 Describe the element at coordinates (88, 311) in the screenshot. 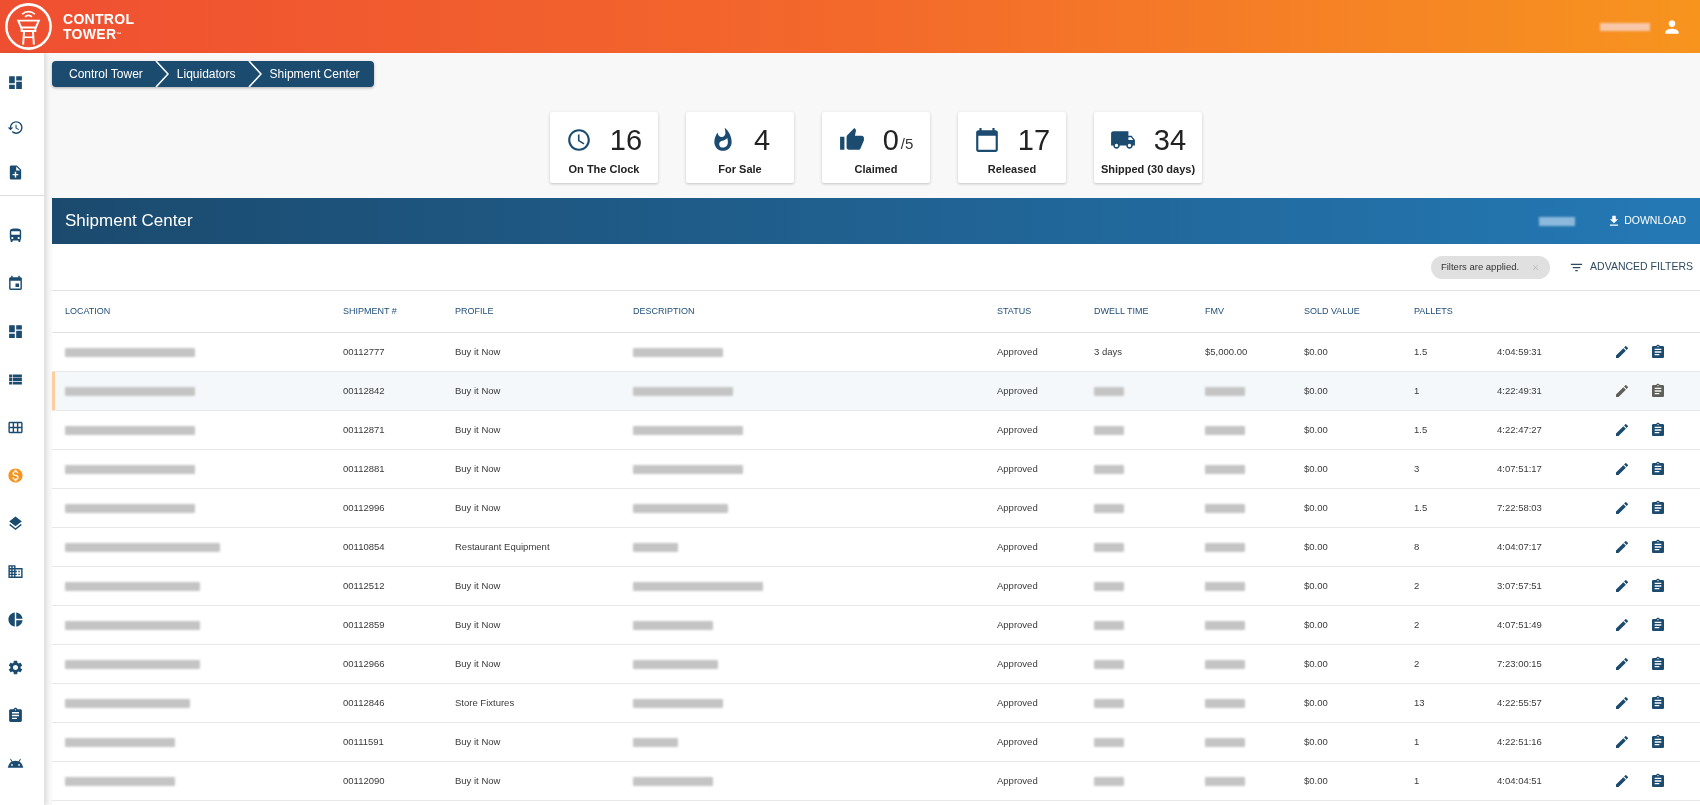

I see `column-header: LOCATION` at that location.